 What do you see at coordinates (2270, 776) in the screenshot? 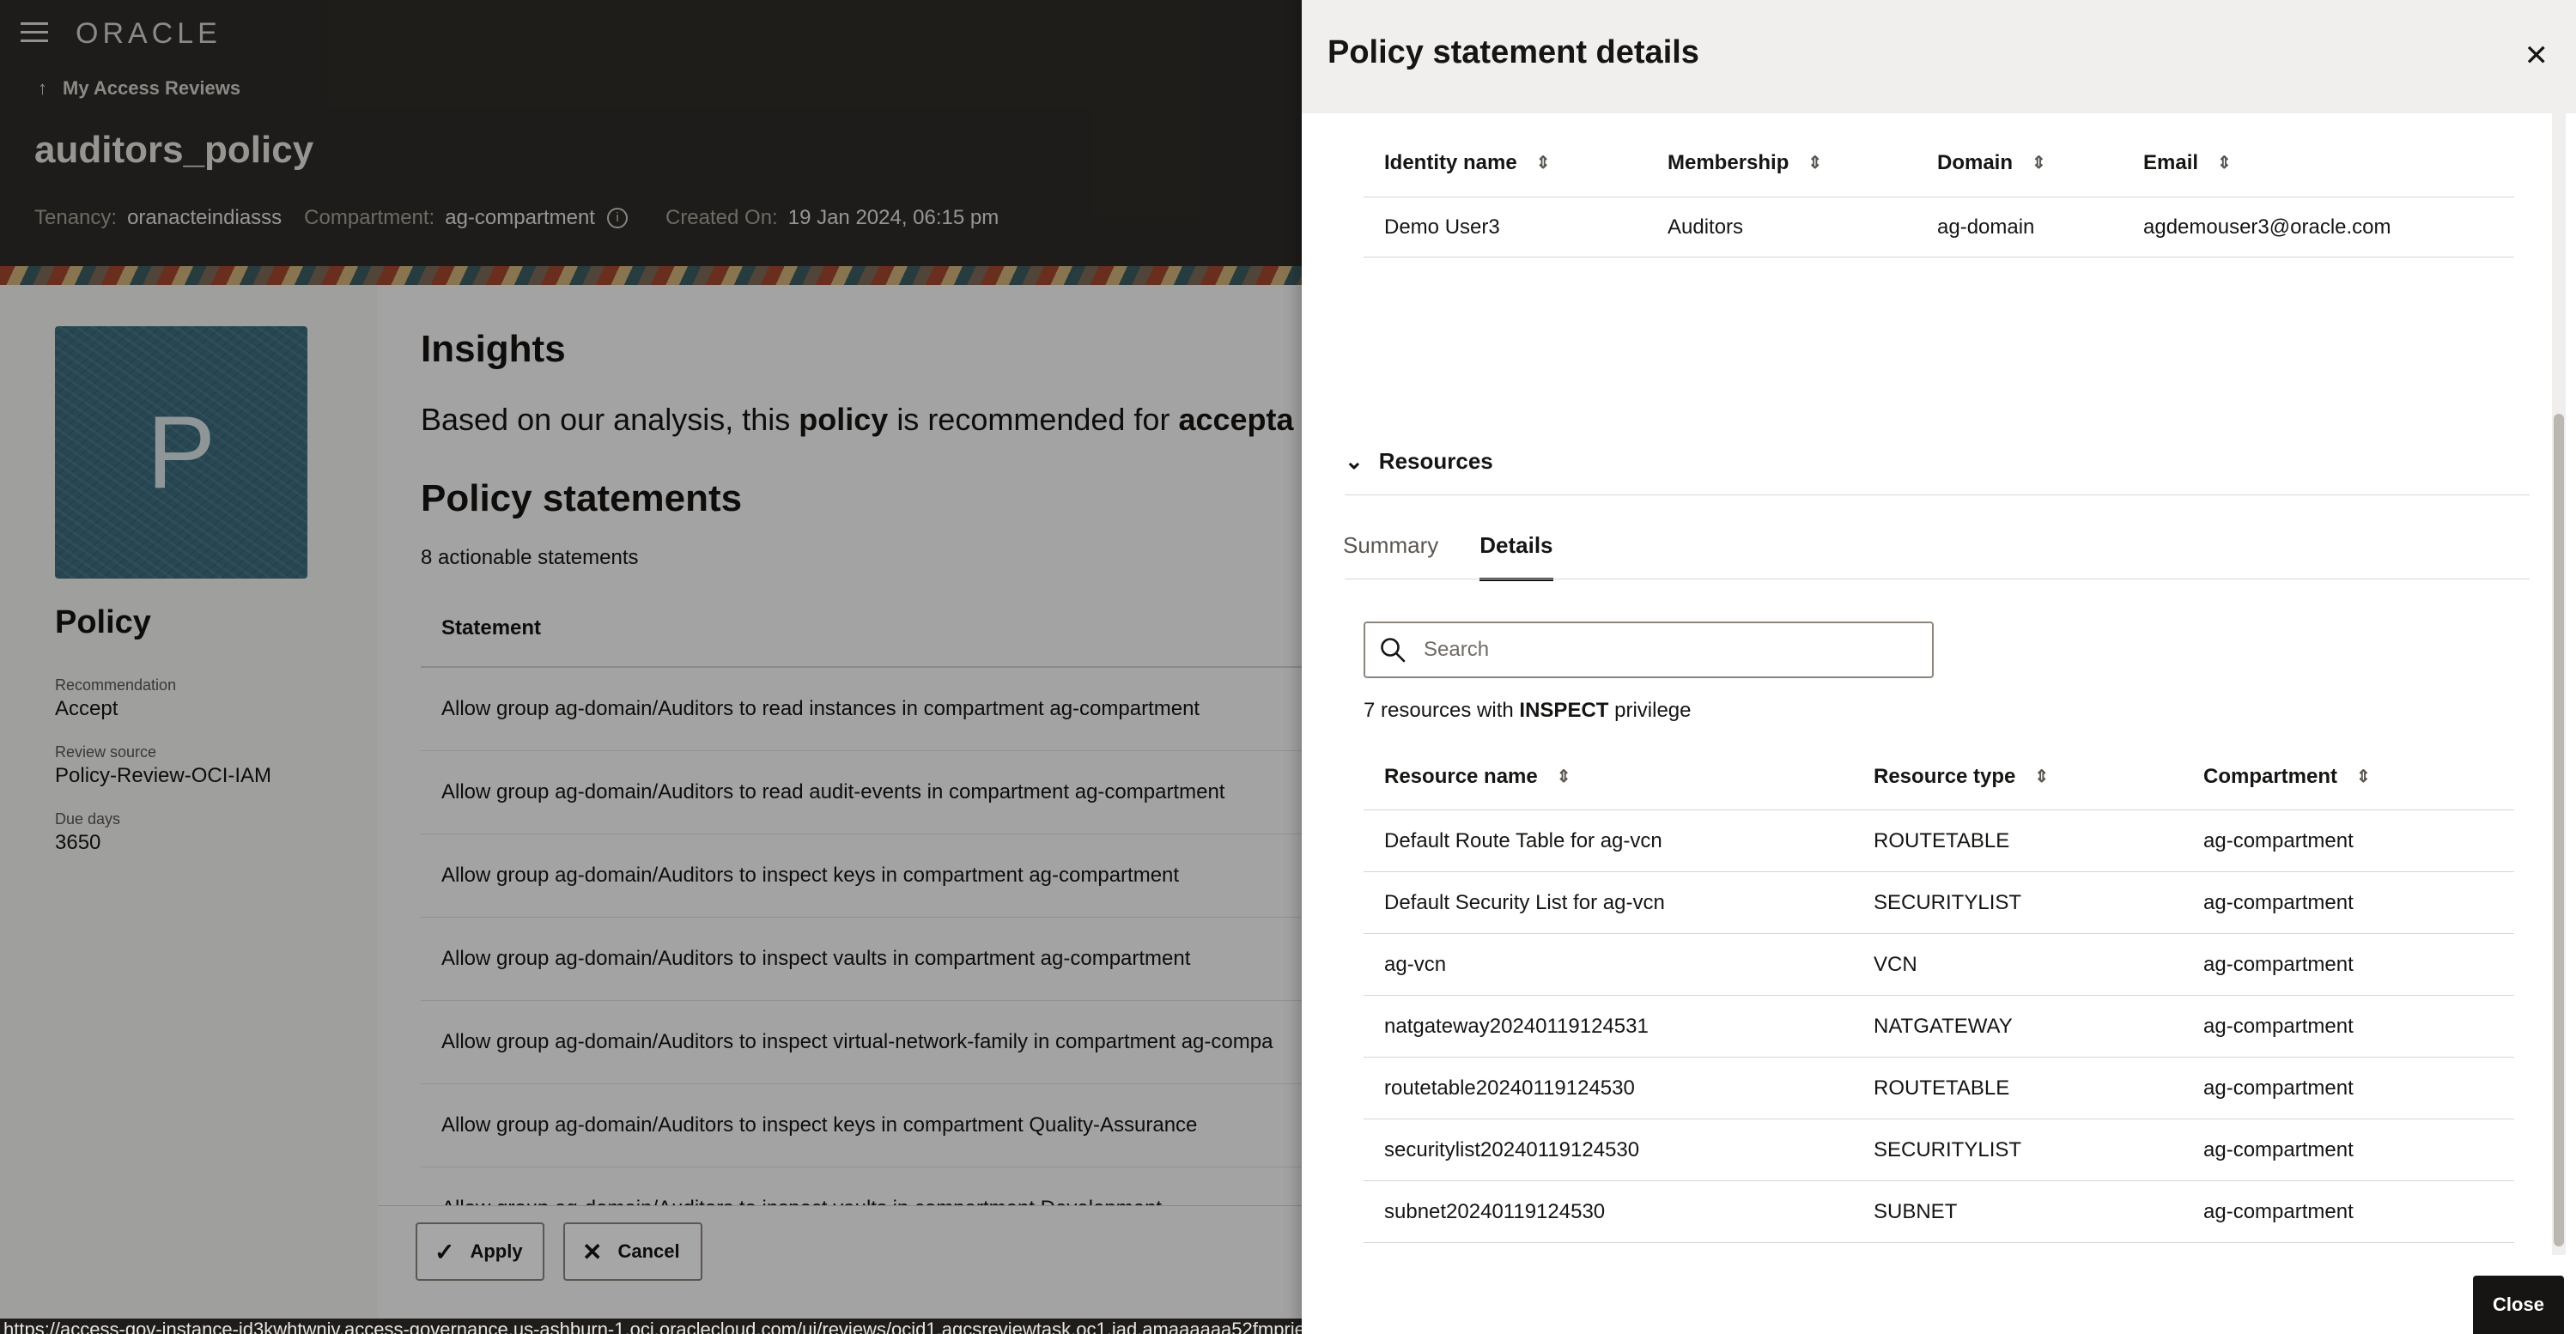
I see `column-label: Compartment` at bounding box center [2270, 776].